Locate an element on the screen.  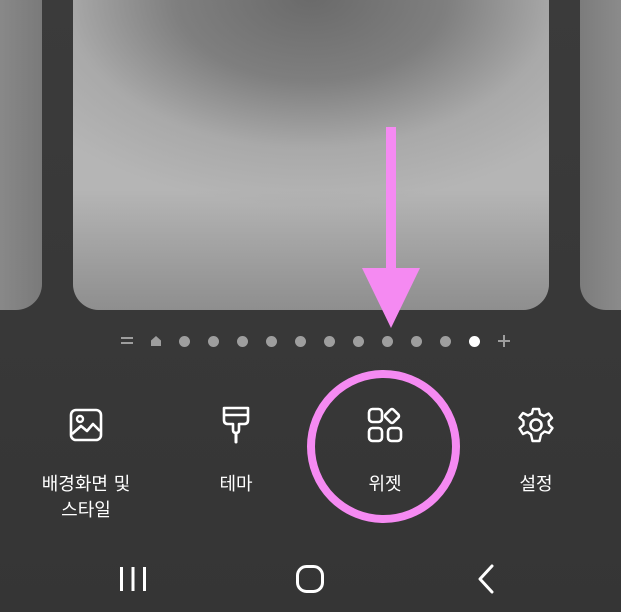
annotation-arrow-shaft is located at coordinates (391, 202).